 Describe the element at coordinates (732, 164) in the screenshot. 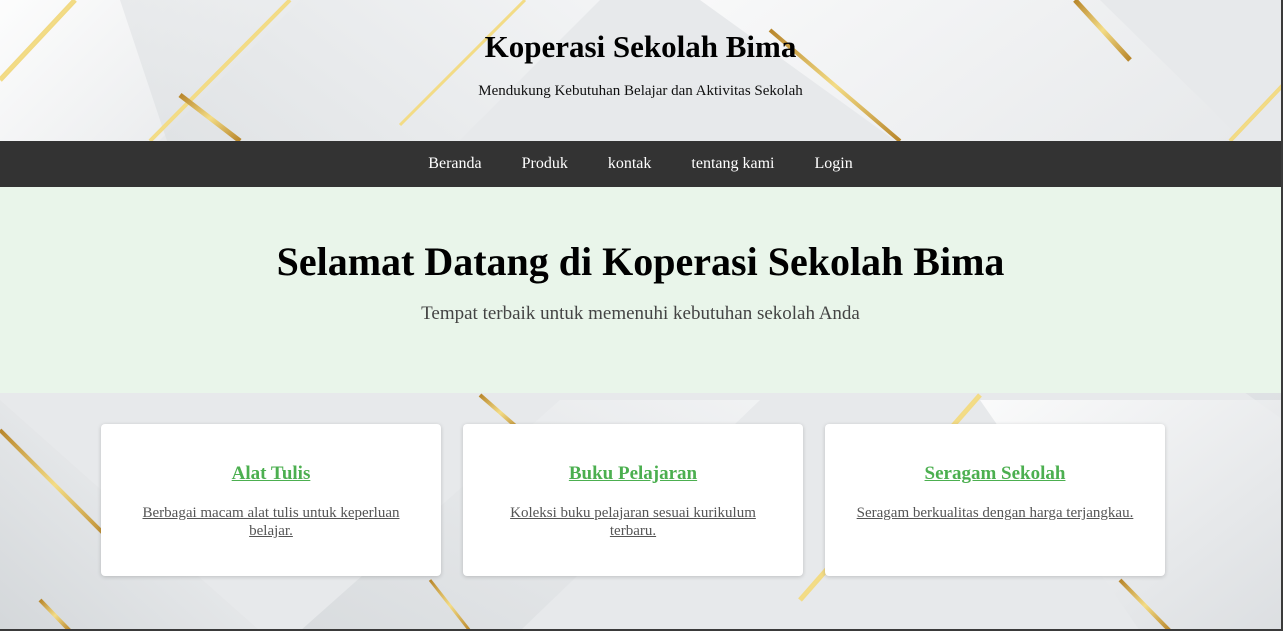

I see `nav-item-tentang-kami: tentang kami` at that location.